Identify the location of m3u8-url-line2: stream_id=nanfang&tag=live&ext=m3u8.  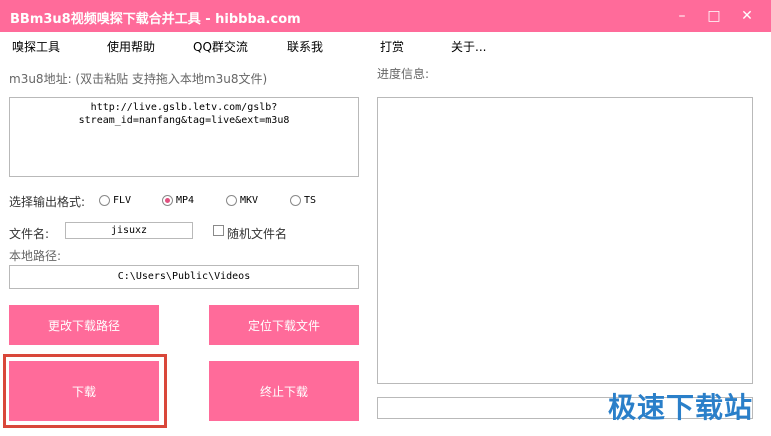
(184, 120).